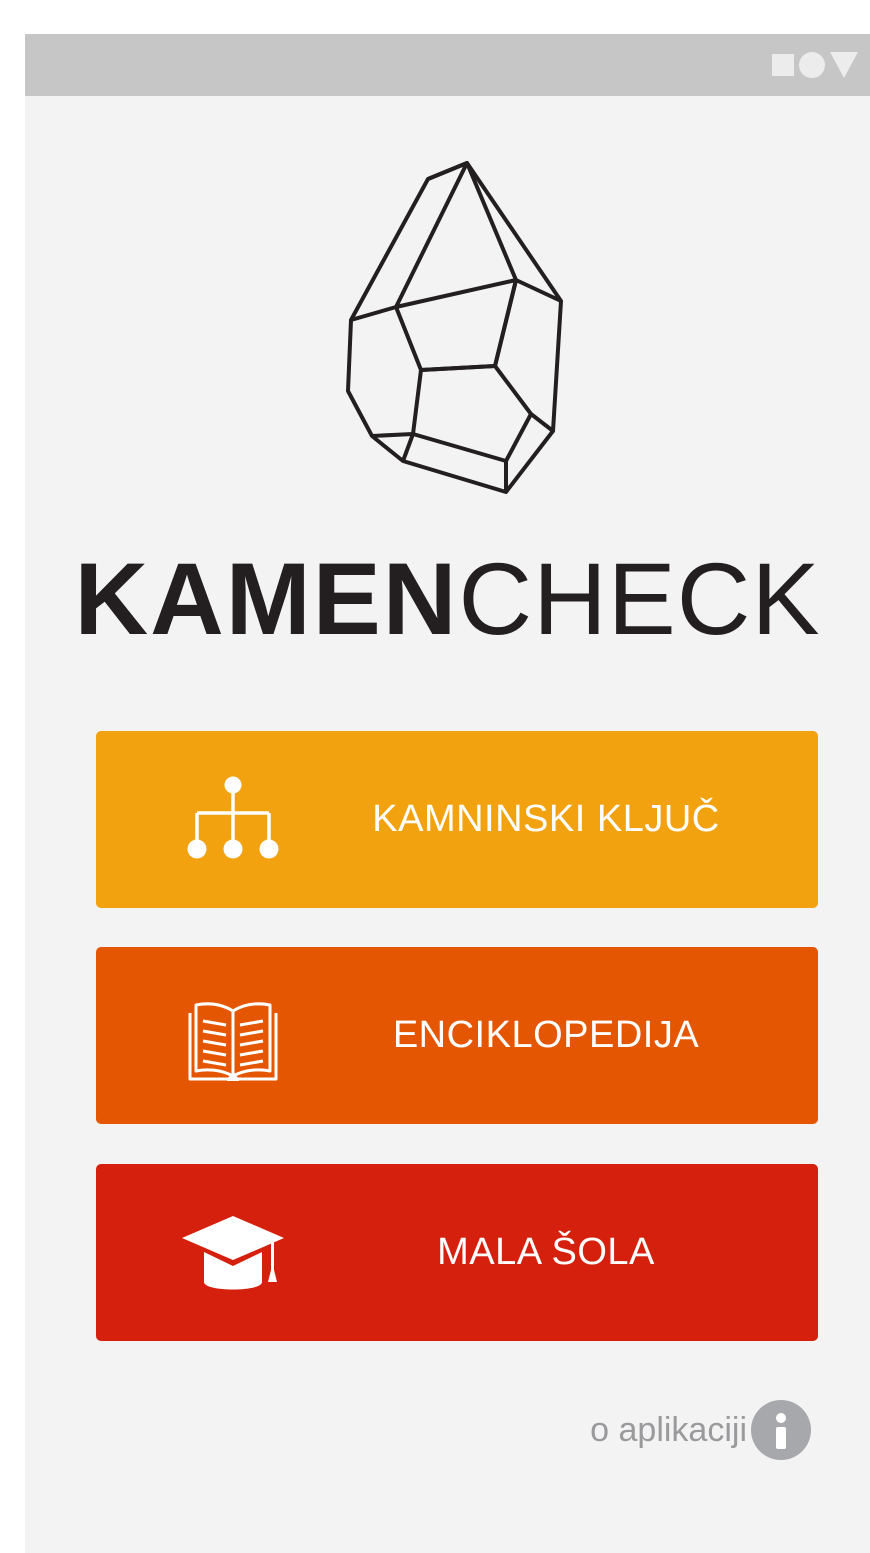 This screenshot has height=1553, width=870. Describe the element at coordinates (233, 817) in the screenshot. I see `hierarchy-icon` at that location.